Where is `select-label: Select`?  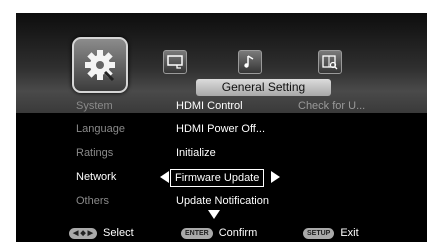
select-label: Select is located at coordinates (118, 233).